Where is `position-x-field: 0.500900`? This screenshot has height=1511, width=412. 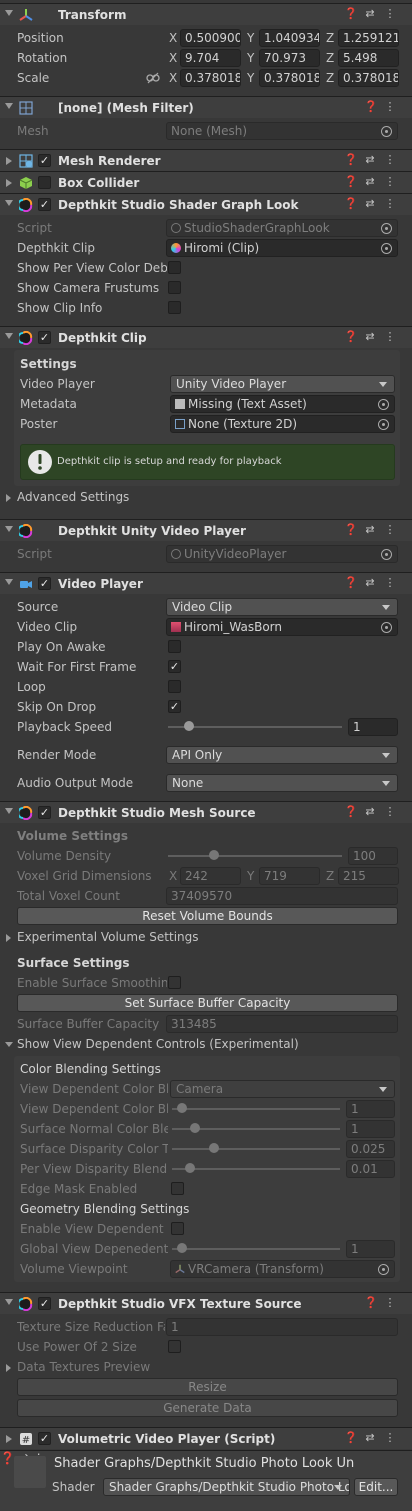 position-x-field: 0.500900 is located at coordinates (210, 38).